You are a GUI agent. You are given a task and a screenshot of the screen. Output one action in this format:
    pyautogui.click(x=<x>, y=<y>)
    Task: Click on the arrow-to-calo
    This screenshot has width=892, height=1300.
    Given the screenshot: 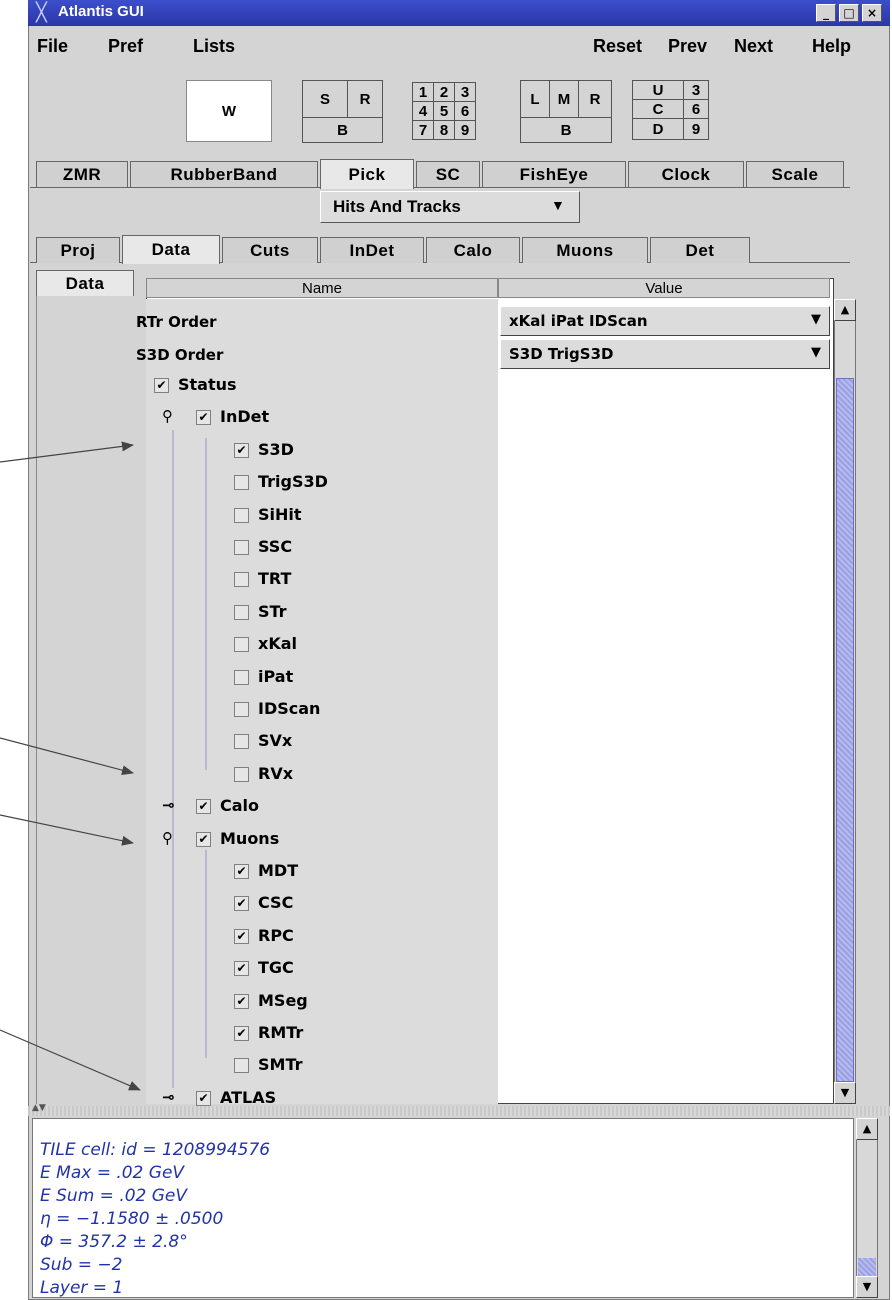 What is the action you would take?
    pyautogui.click(x=67, y=756)
    